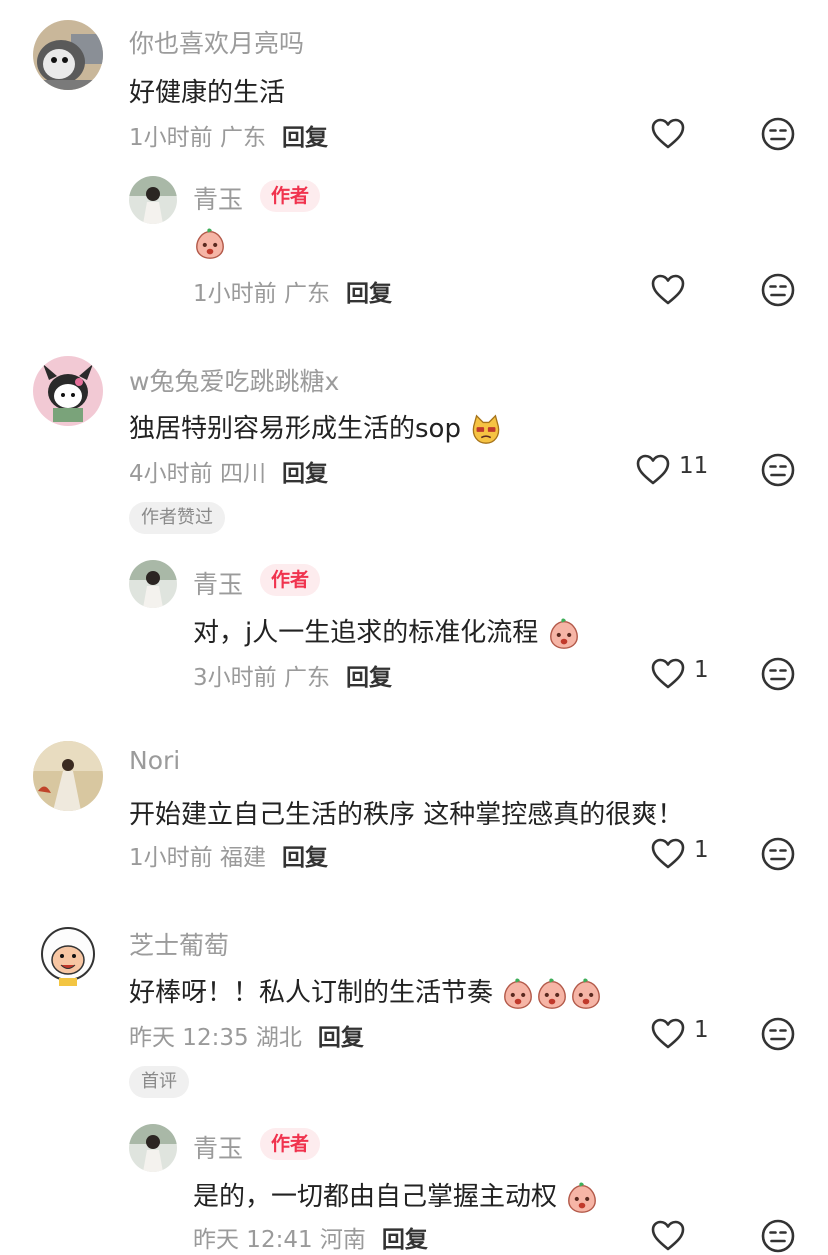 The image size is (828, 1255). What do you see at coordinates (261, 294) in the screenshot?
I see `reply-time-location: 1小时前 广东` at bounding box center [261, 294].